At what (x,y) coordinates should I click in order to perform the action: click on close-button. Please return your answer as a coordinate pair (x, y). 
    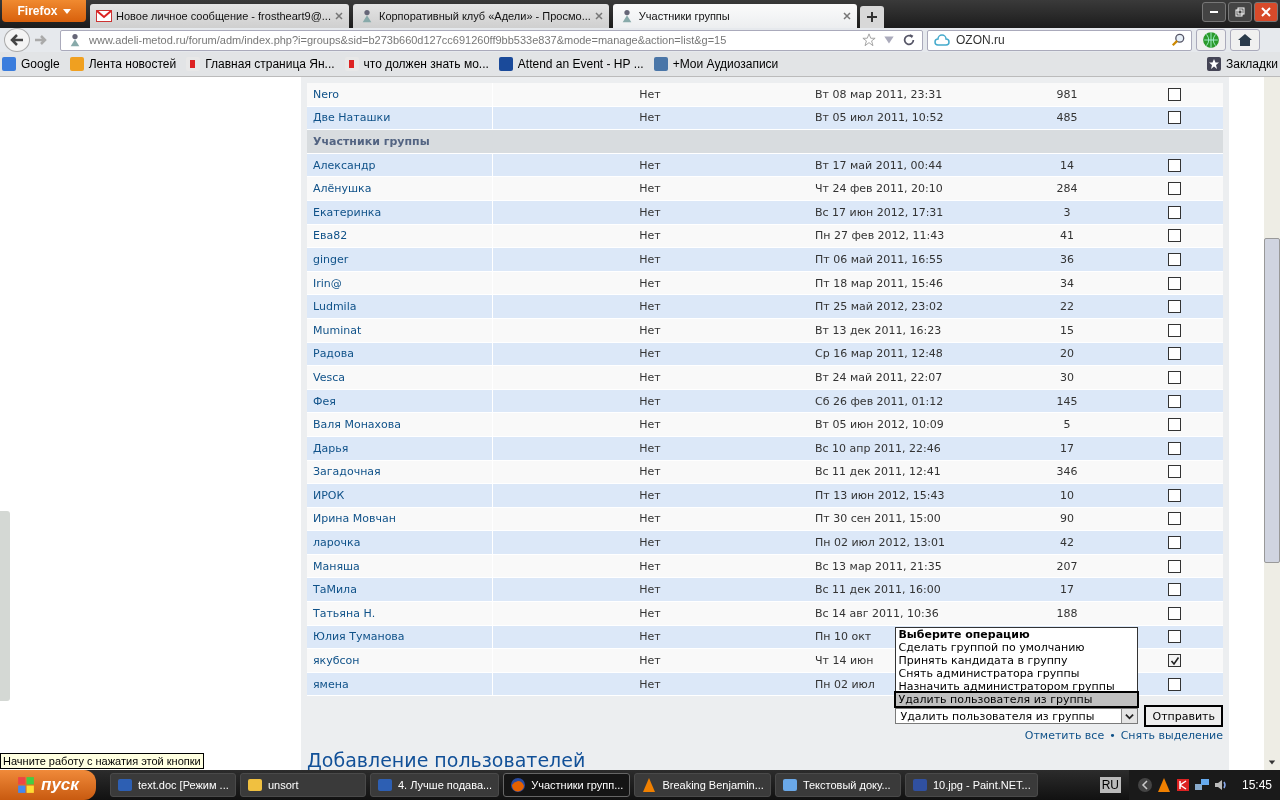
    Looking at the image, I should click on (1266, 12).